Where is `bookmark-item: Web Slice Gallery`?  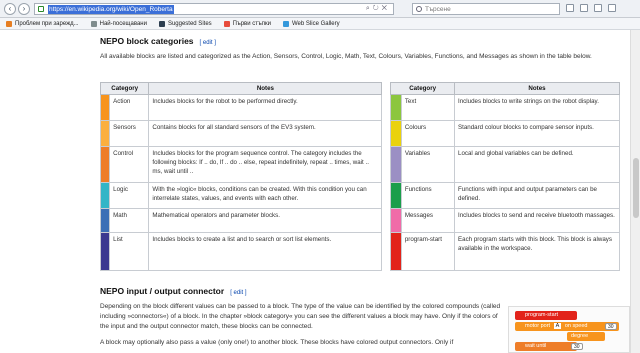 bookmark-item: Web Slice Gallery is located at coordinates (311, 23).